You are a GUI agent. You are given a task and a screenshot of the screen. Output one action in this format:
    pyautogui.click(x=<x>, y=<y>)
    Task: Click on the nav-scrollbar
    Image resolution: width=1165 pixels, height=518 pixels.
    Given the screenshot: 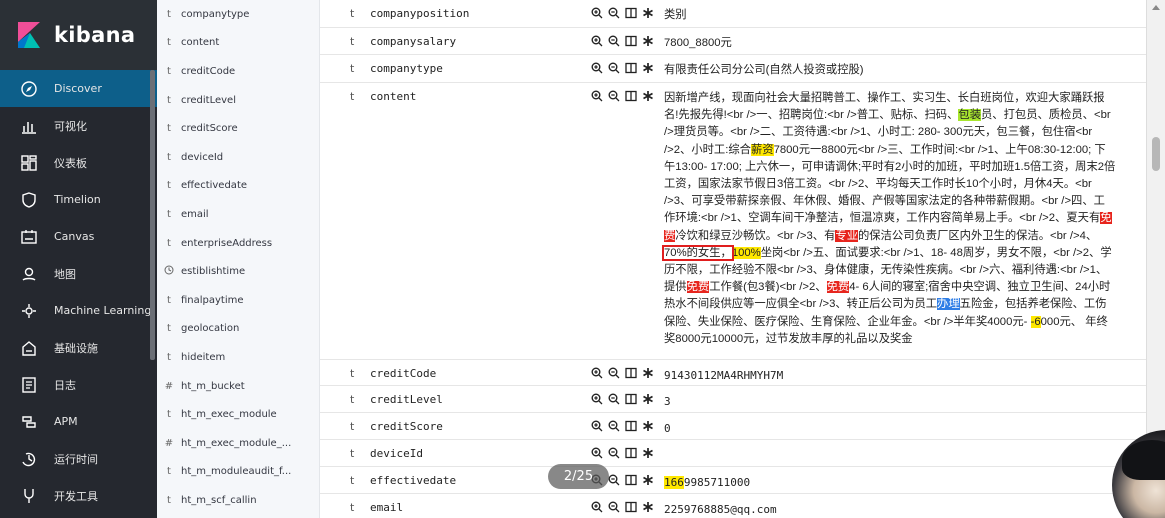 What is the action you would take?
    pyautogui.click(x=152, y=215)
    